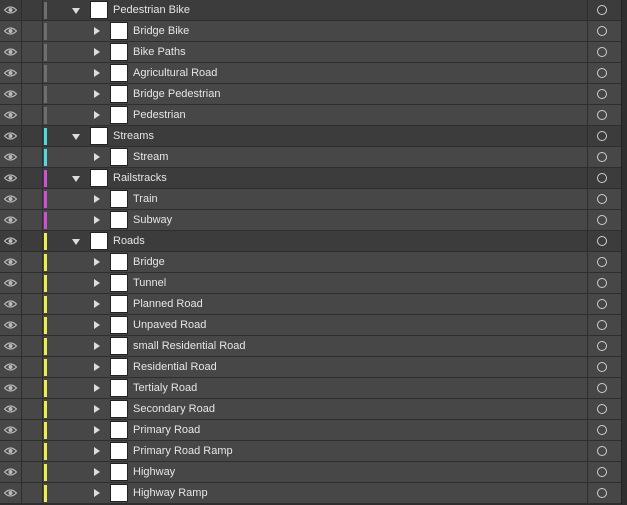 The height and width of the screenshot is (505, 627). I want to click on layer-name: Planned Road, so click(168, 304).